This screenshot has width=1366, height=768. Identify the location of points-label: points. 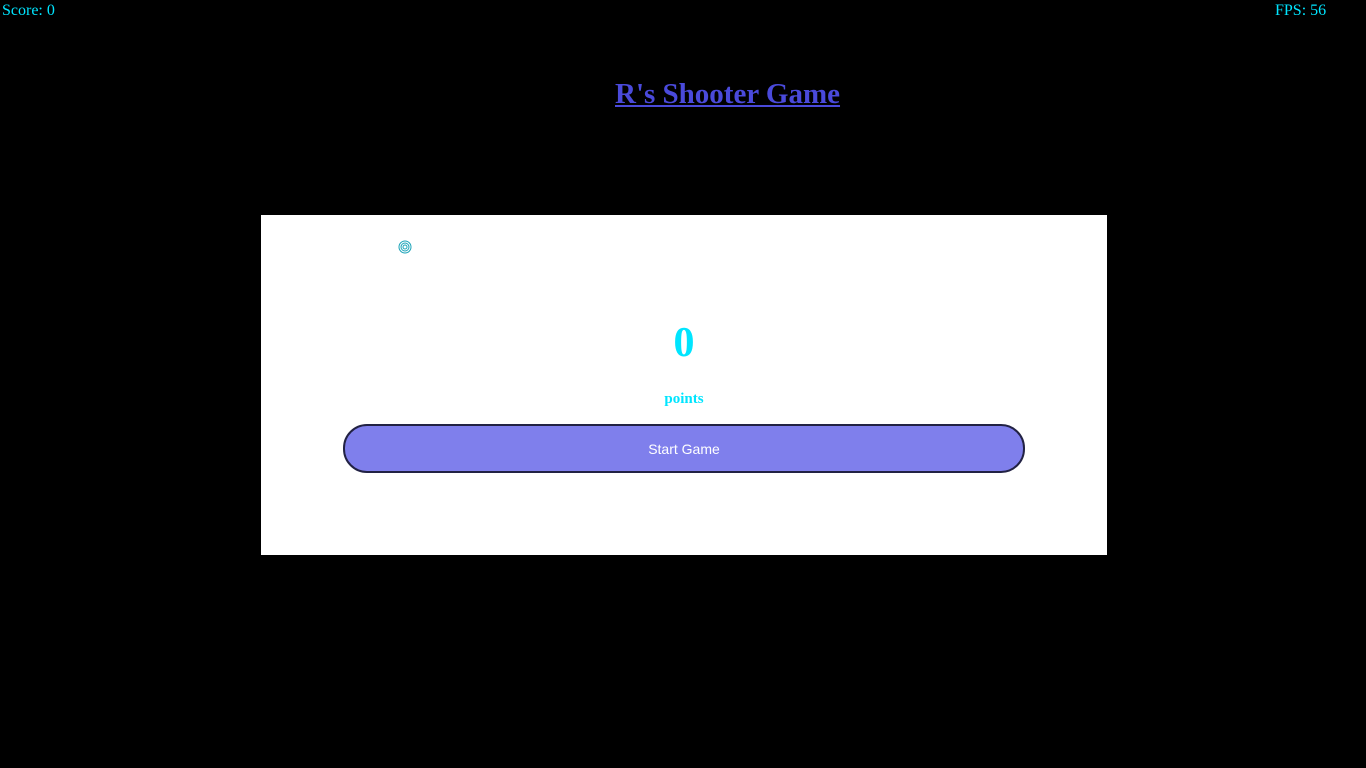
(684, 399).